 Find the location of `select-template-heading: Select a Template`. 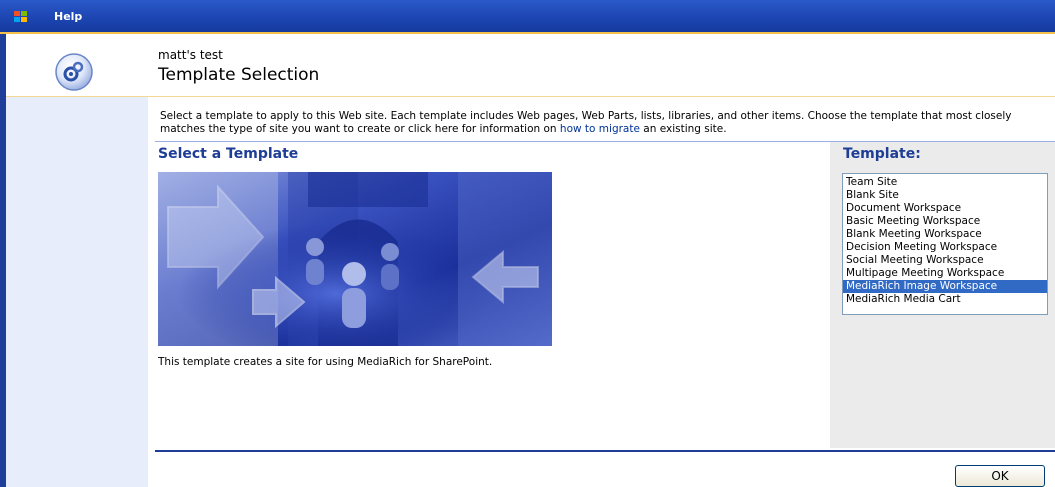

select-template-heading: Select a Template is located at coordinates (228, 154).